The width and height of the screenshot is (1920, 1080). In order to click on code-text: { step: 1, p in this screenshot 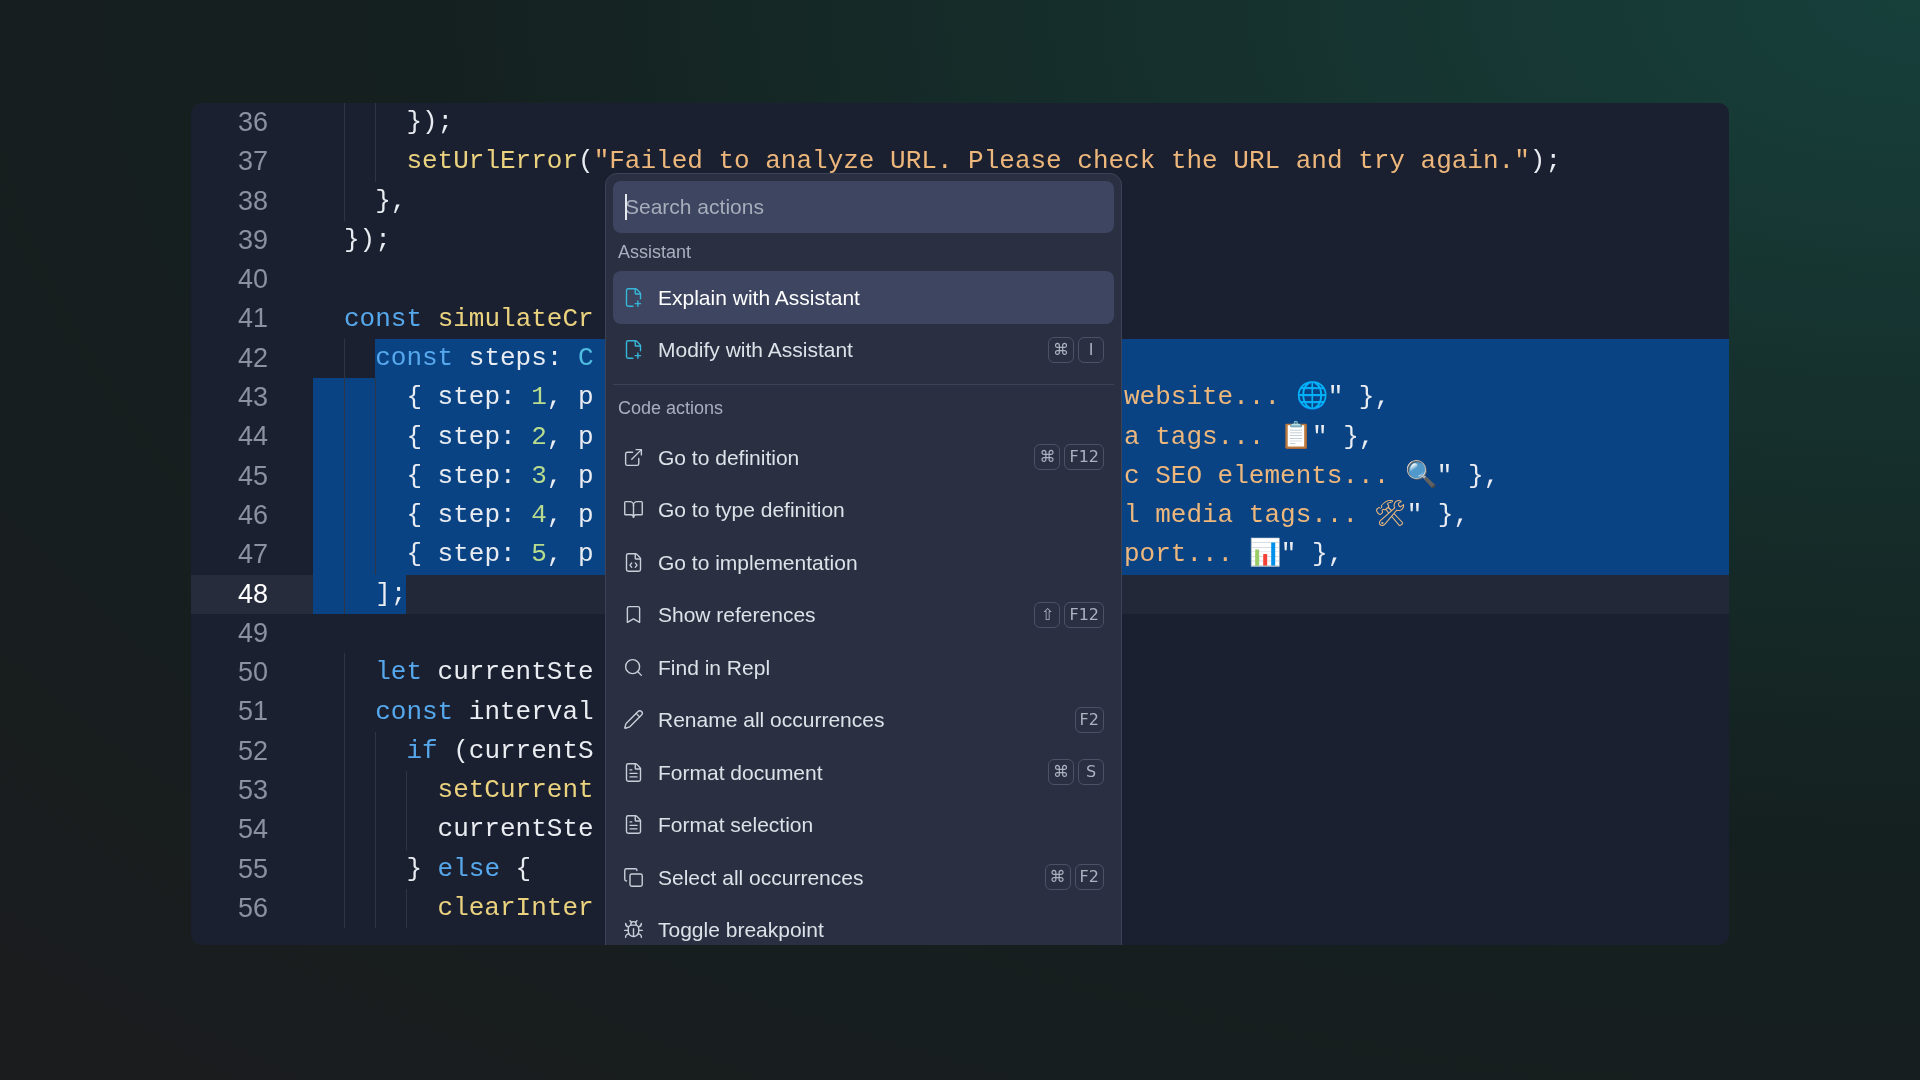, I will do `click(500, 398)`.